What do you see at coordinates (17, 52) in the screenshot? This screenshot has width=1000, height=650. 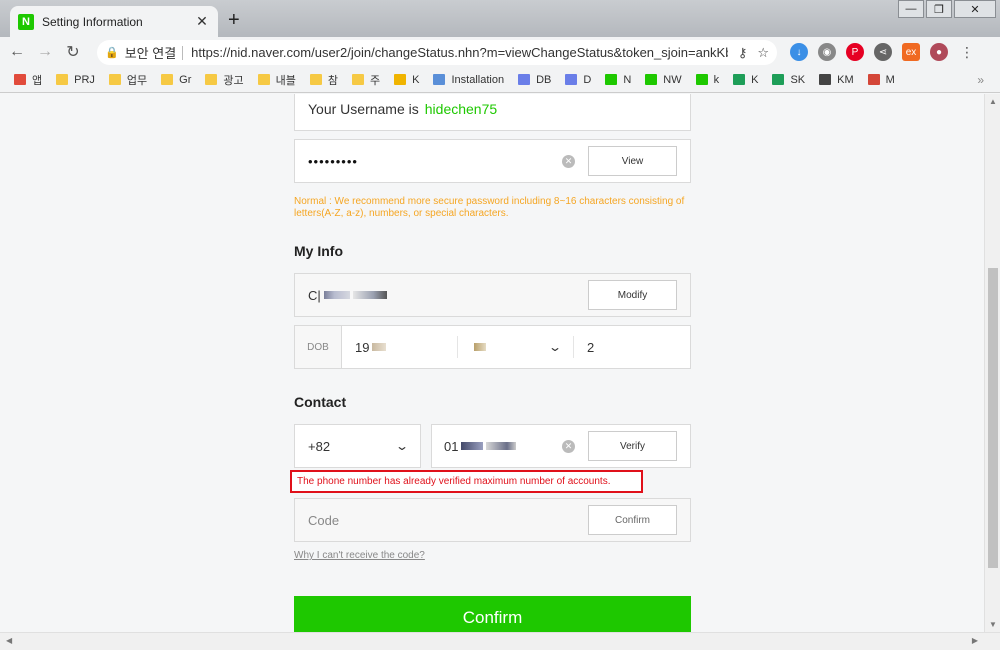 I see `back-icon: ←` at bounding box center [17, 52].